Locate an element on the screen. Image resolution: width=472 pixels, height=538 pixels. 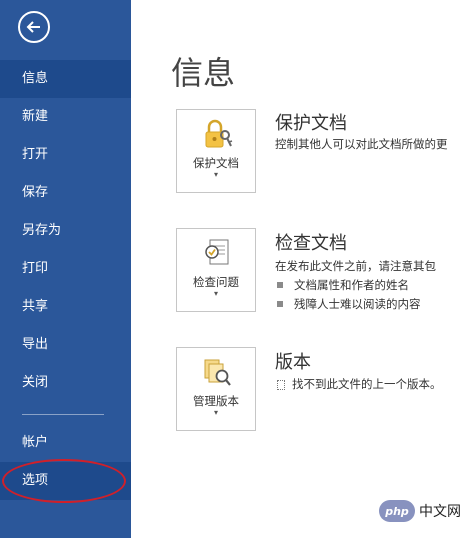
sidebar-item-open: 打开 is located at coordinates (65, 155).